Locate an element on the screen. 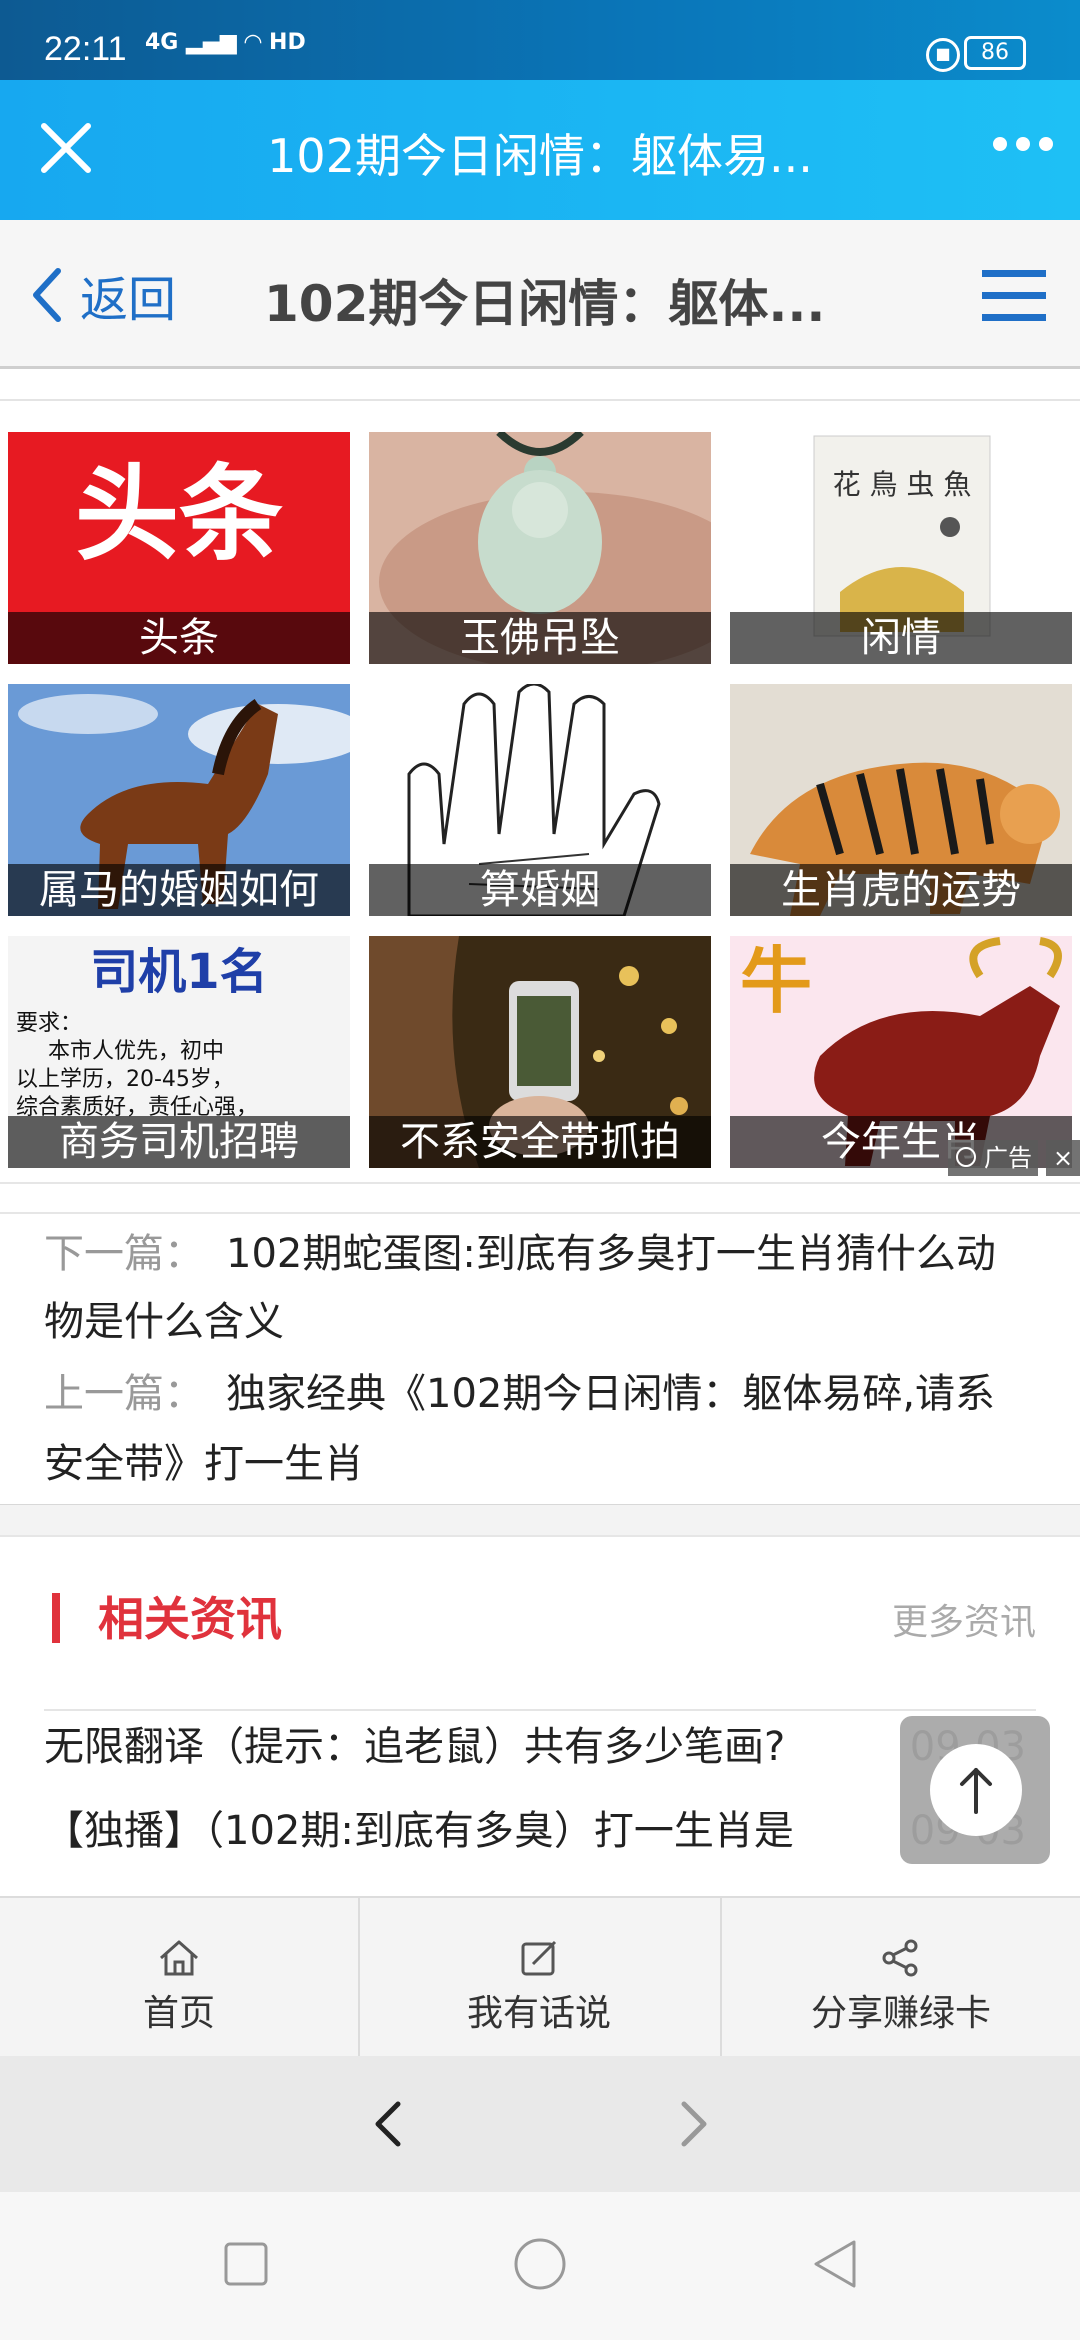 This screenshot has width=1080, height=2340. grid-tile: 头条 头条 is located at coordinates (179, 548).